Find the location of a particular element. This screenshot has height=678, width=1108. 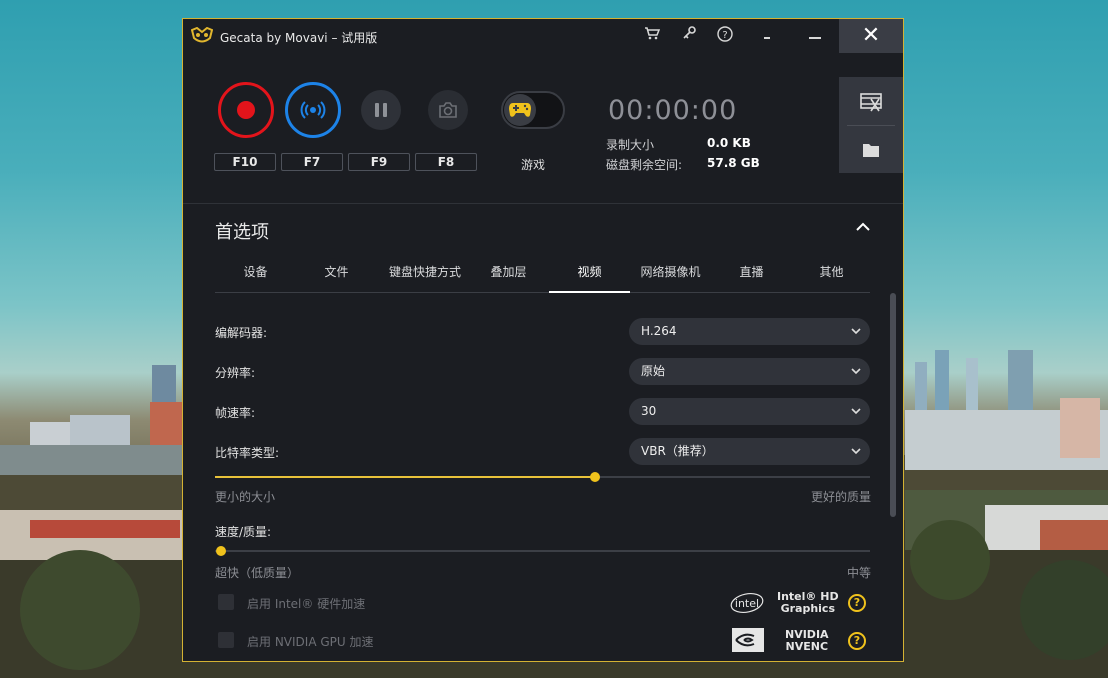

quality-slider-thumb is located at coordinates (594, 477).